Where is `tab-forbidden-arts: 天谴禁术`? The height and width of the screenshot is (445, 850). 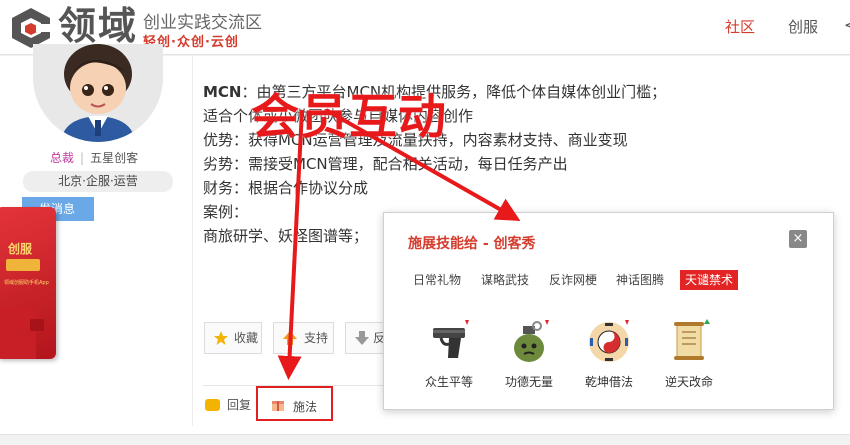 tab-forbidden-arts: 天谴禁术 is located at coordinates (709, 280).